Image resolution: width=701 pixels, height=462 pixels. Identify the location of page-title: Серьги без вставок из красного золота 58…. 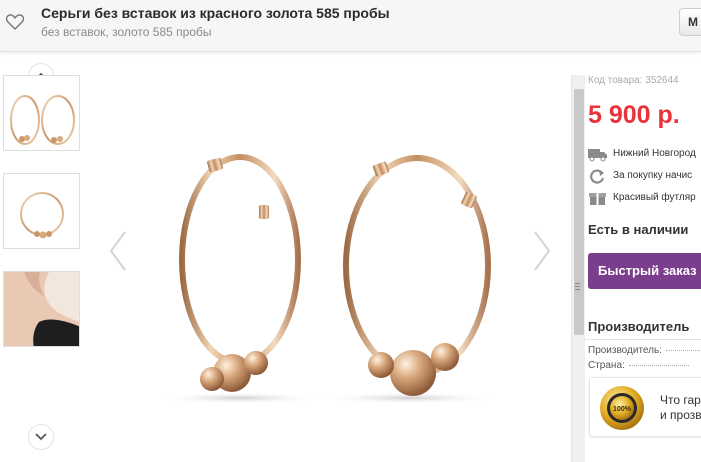
(215, 13).